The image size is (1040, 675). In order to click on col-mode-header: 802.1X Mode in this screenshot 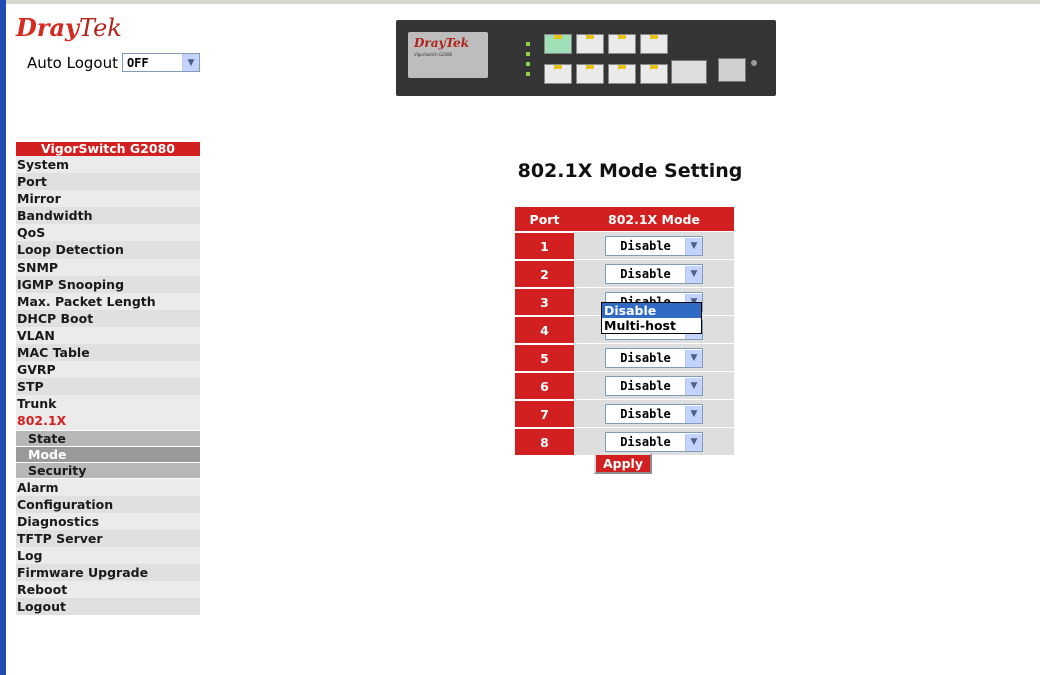, I will do `click(654, 219)`.